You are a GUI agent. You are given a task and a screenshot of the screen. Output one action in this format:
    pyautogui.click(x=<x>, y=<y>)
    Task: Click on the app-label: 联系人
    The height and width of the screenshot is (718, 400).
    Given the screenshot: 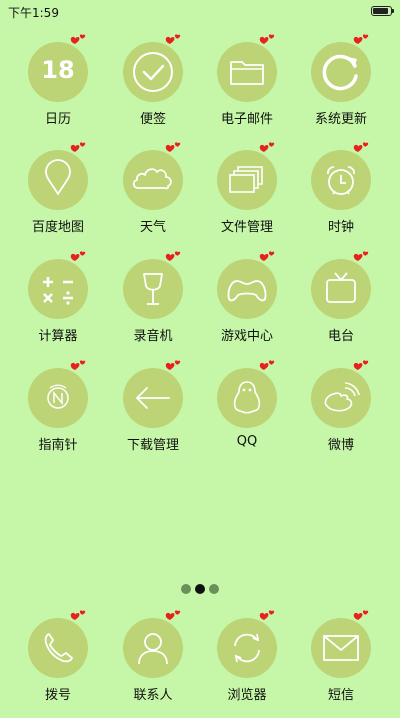 What is the action you would take?
    pyautogui.click(x=153, y=695)
    